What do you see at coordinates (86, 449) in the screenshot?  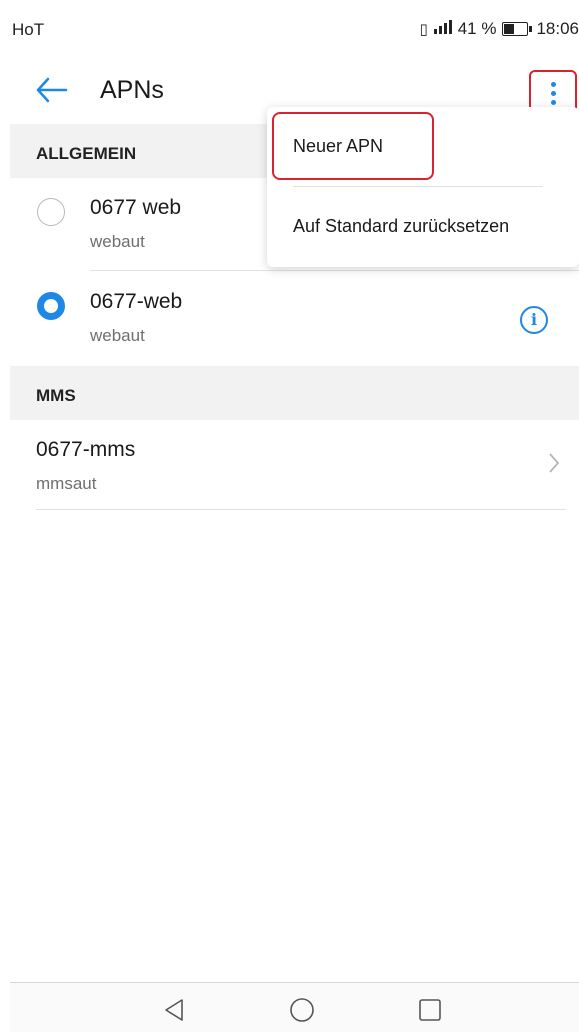 I see `apn-title: 0677-mms` at bounding box center [86, 449].